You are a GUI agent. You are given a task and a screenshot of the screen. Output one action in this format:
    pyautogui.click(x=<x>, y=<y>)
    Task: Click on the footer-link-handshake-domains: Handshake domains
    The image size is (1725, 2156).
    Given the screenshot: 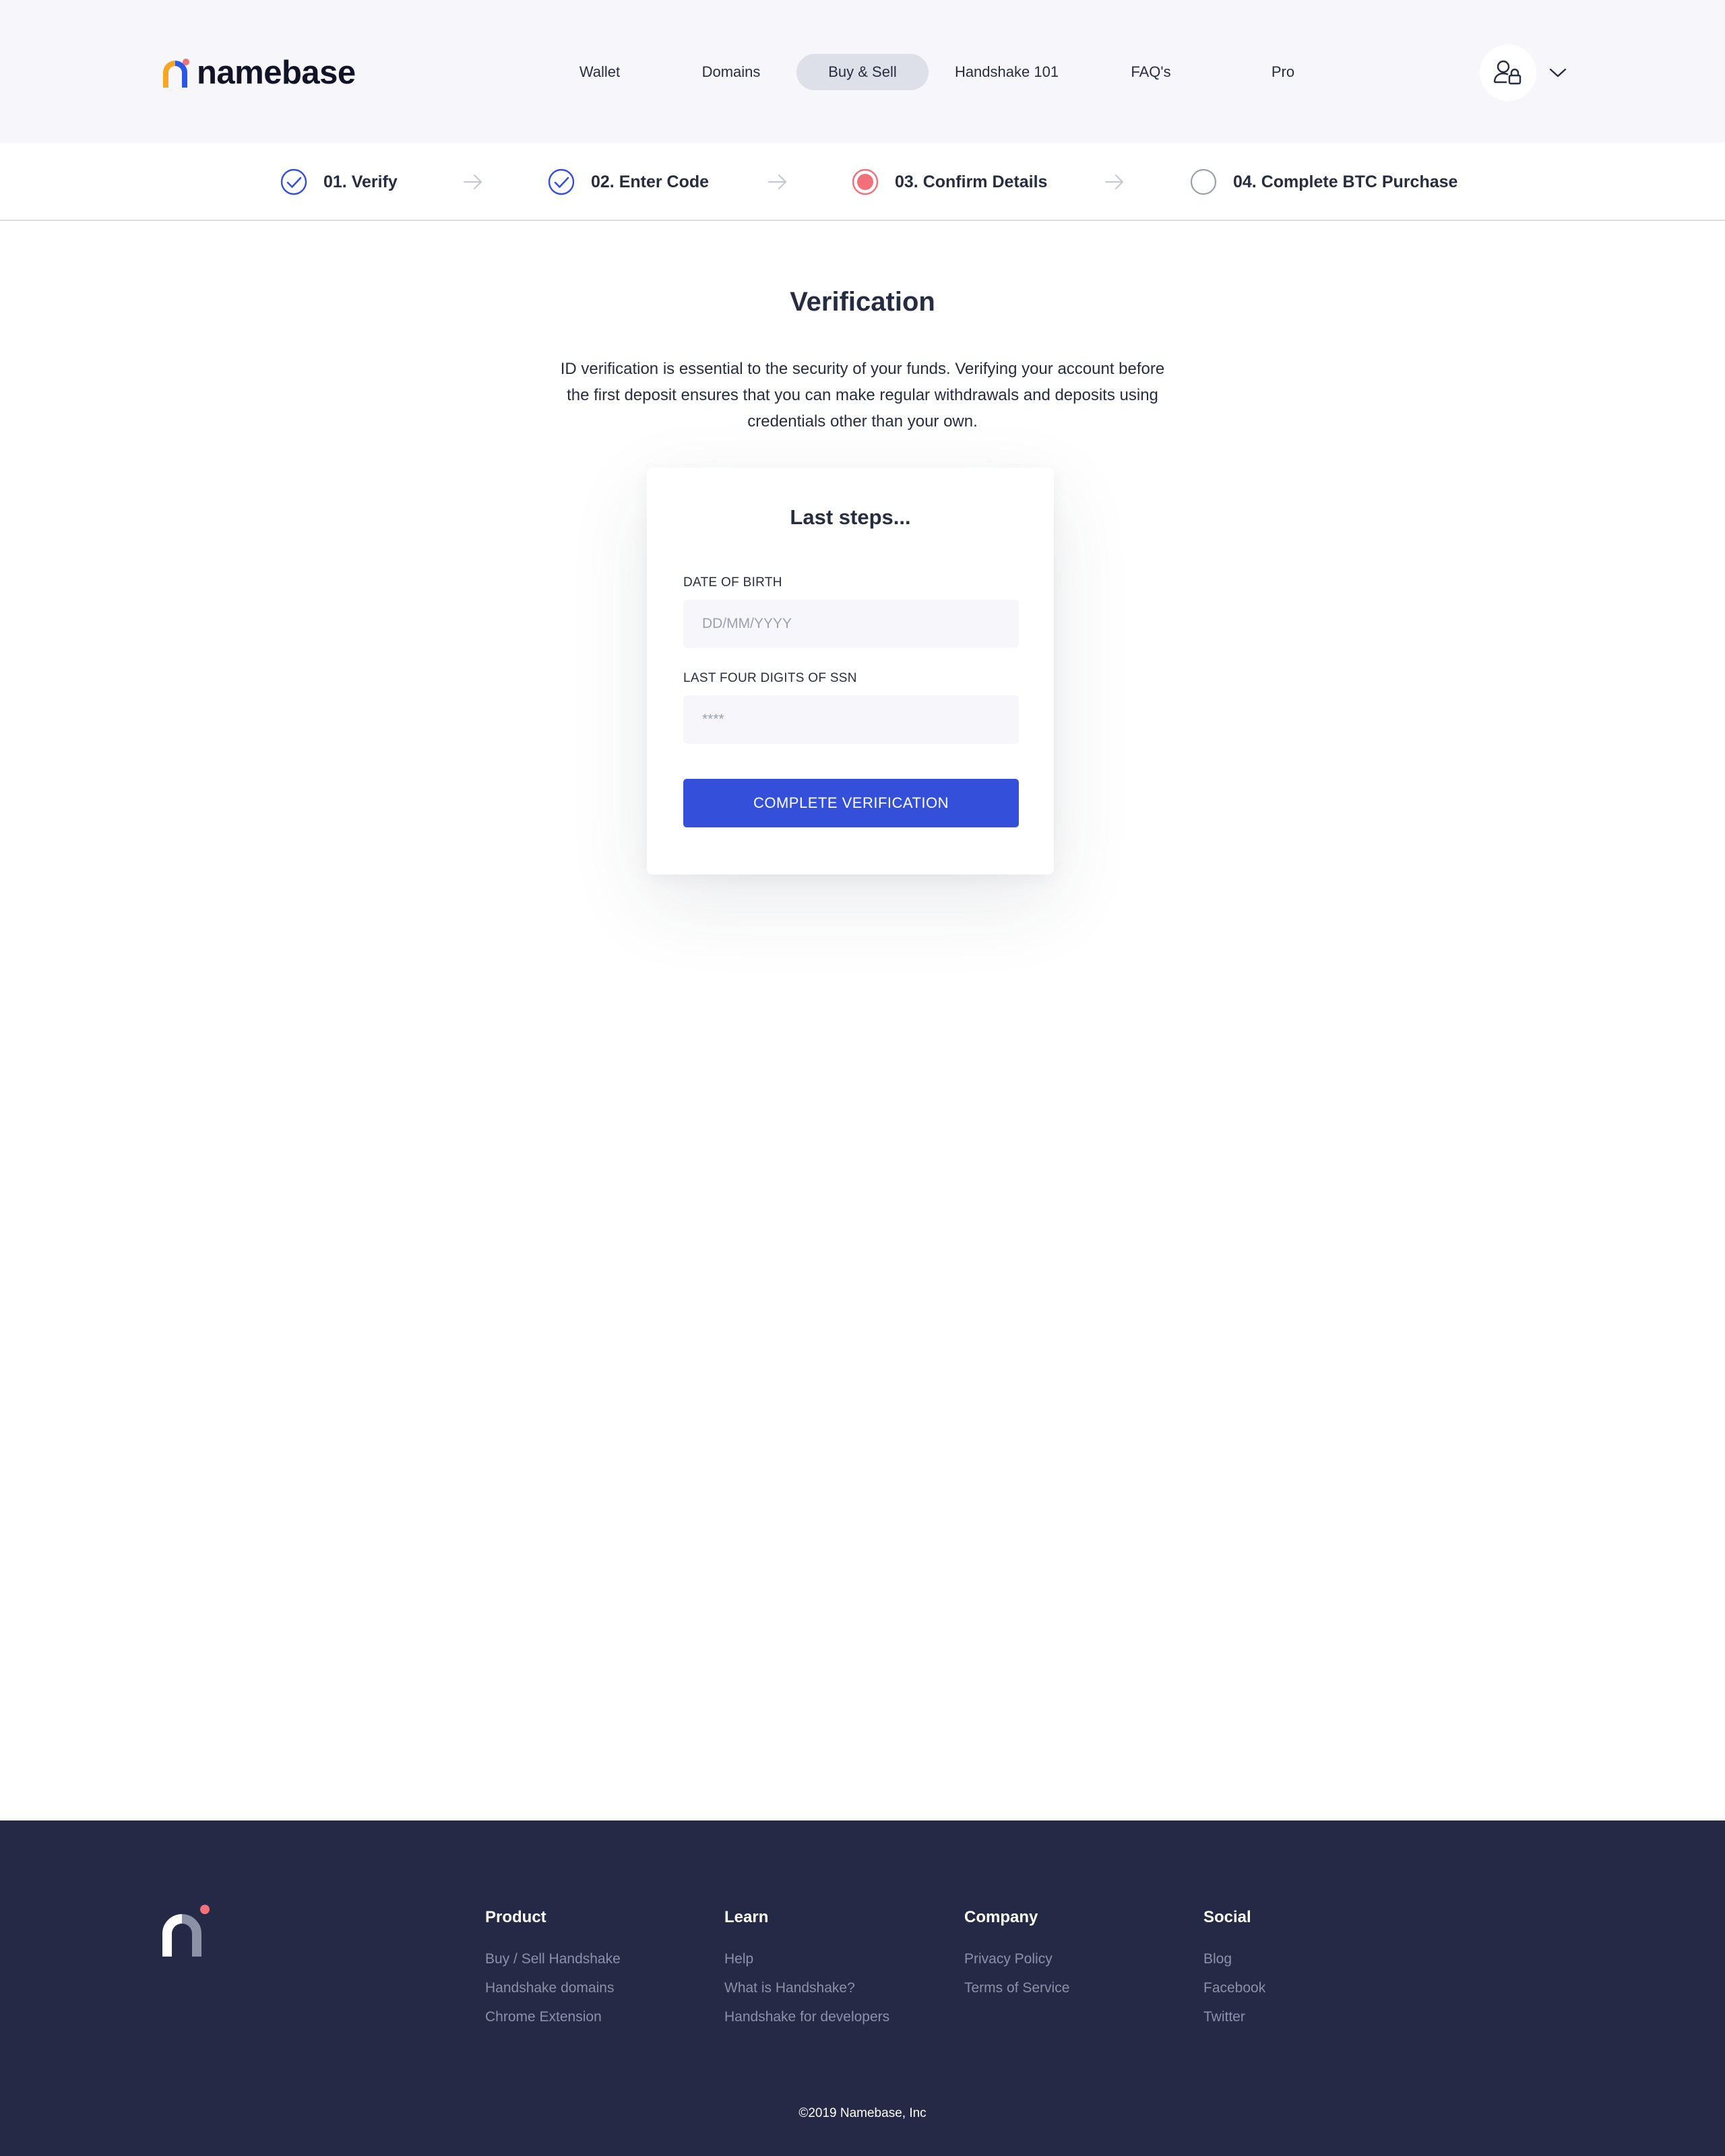 What is the action you would take?
    pyautogui.click(x=596, y=1987)
    